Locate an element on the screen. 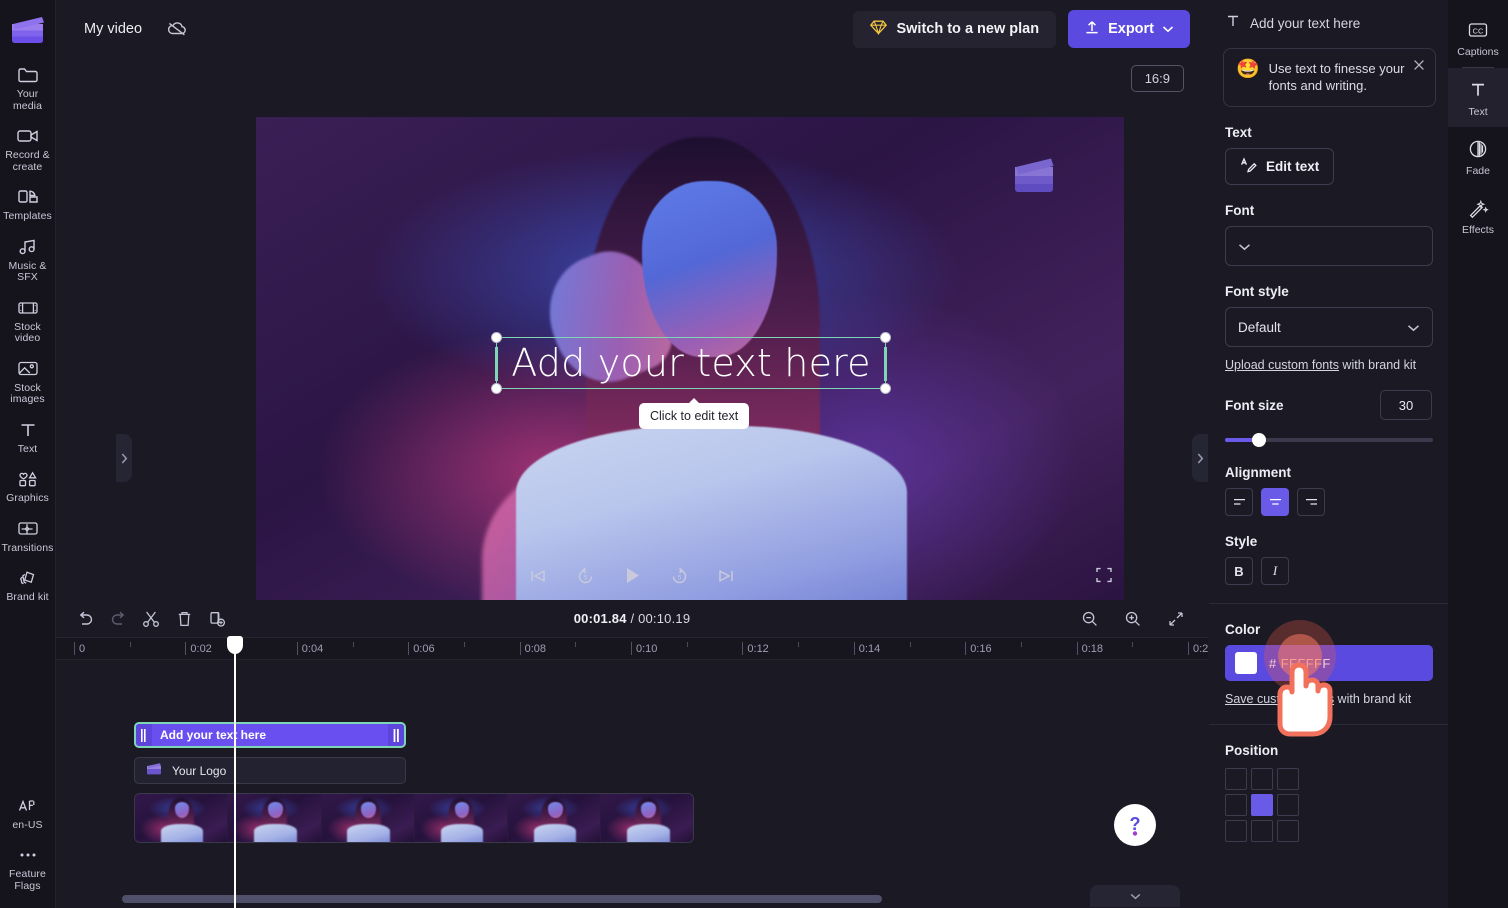 Image resolution: width=1508 pixels, height=908 pixels. skip-to-end-icon is located at coordinates (726, 576).